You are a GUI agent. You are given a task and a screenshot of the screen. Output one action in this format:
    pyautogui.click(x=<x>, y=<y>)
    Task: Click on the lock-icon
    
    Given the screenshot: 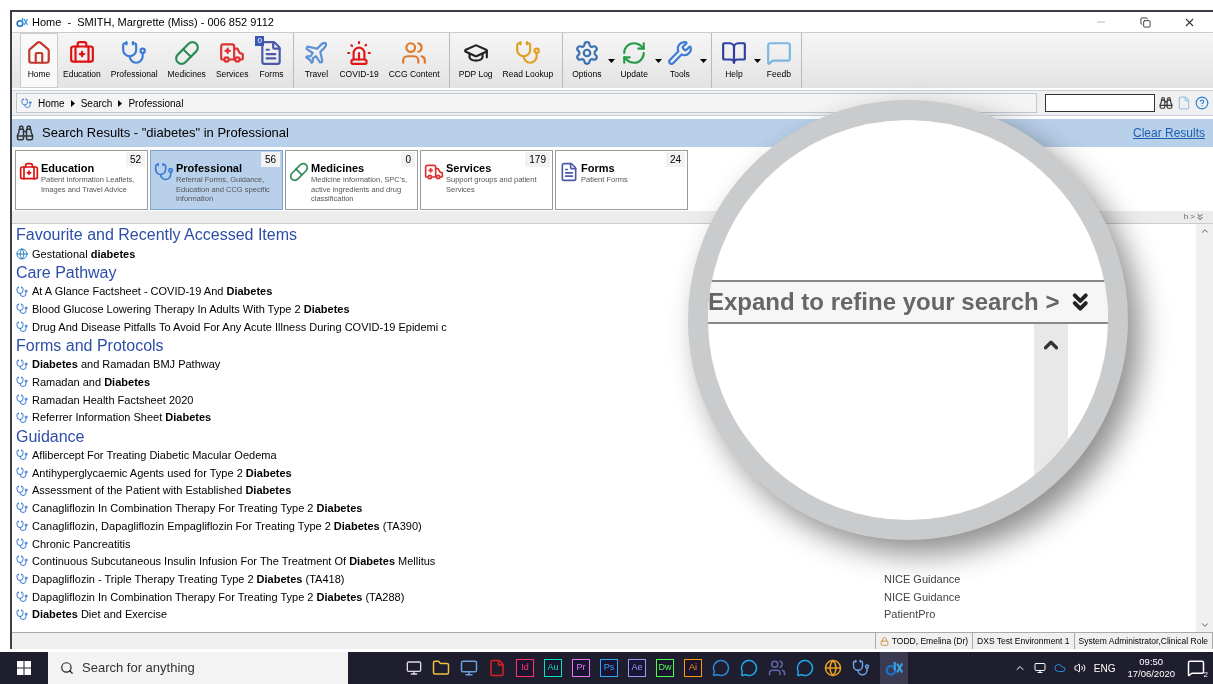 What is the action you would take?
    pyautogui.click(x=884, y=641)
    